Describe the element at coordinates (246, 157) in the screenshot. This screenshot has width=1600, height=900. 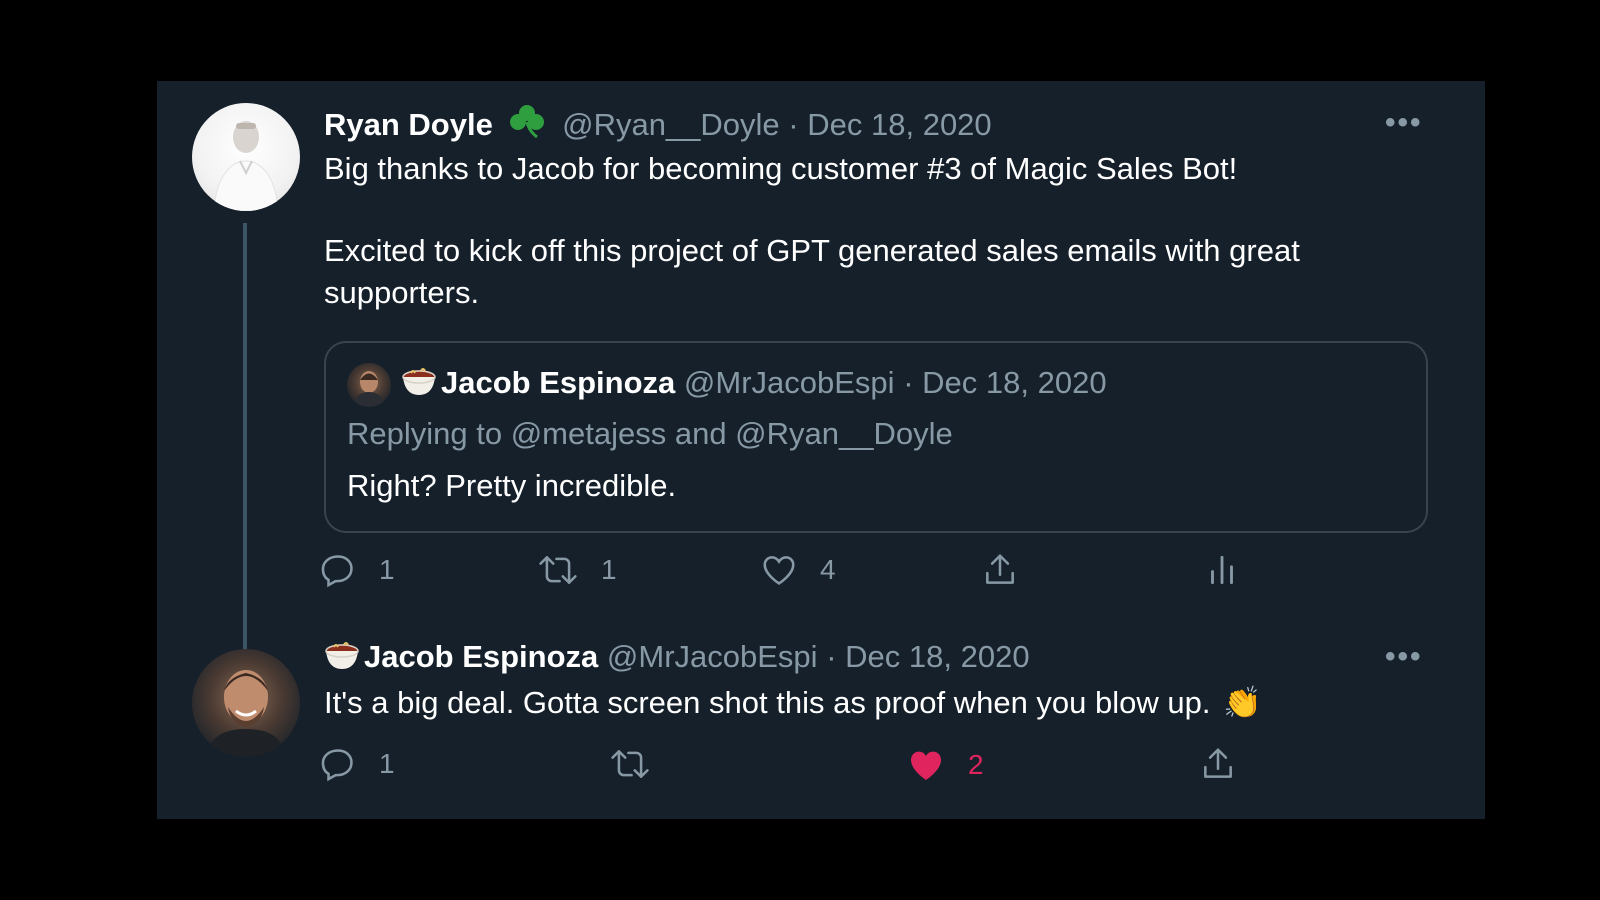
I see `avatar-ryan-doyle` at that location.